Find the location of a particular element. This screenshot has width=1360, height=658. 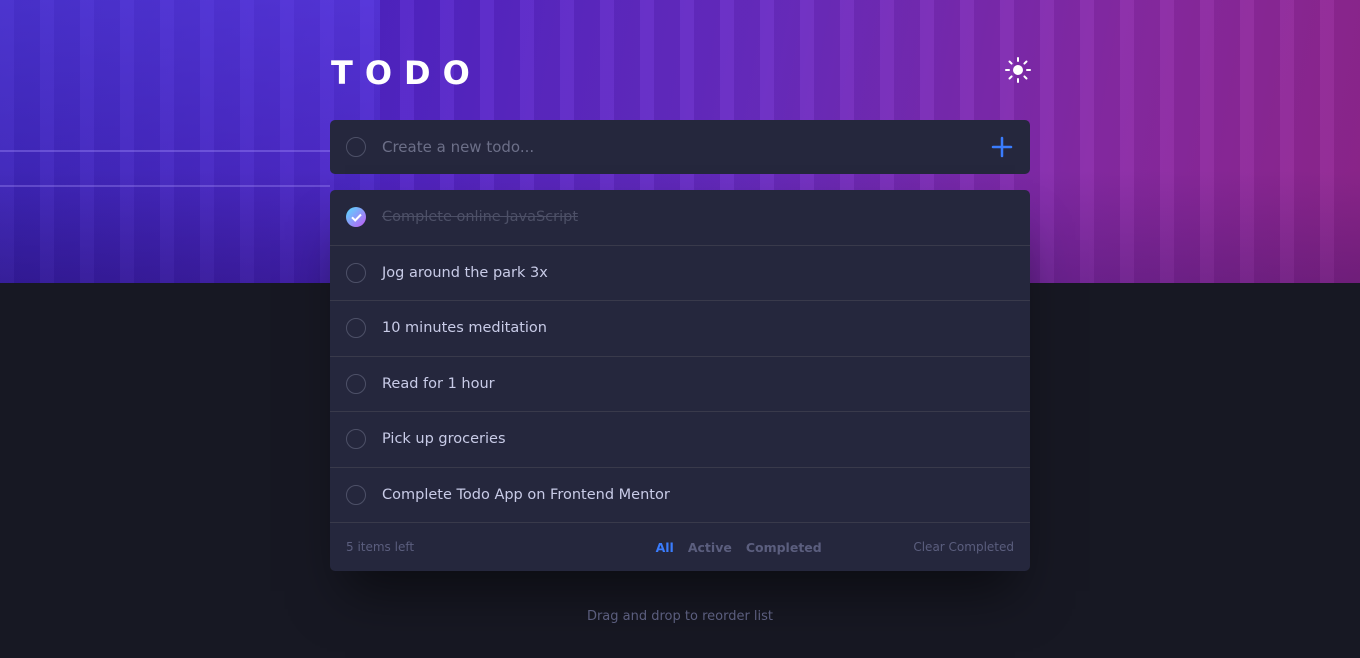

todo-item: Complete online JavaScript is located at coordinates (680, 218).